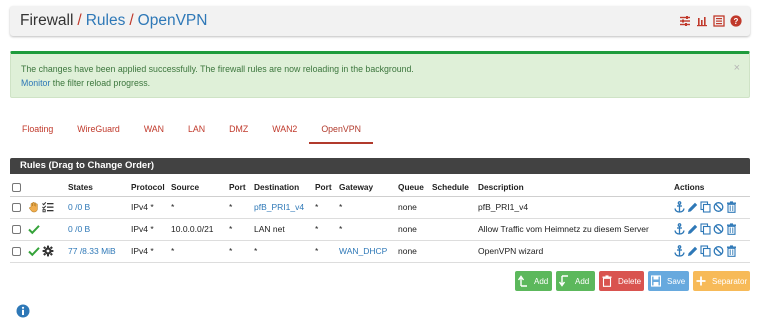 The image size is (760, 323). Describe the element at coordinates (149, 187) in the screenshot. I see `protocol-header: Protocol` at that location.